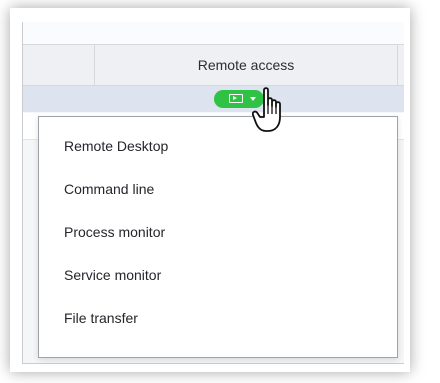  What do you see at coordinates (246, 65) in the screenshot?
I see `remote-access-column-header: Remote access` at bounding box center [246, 65].